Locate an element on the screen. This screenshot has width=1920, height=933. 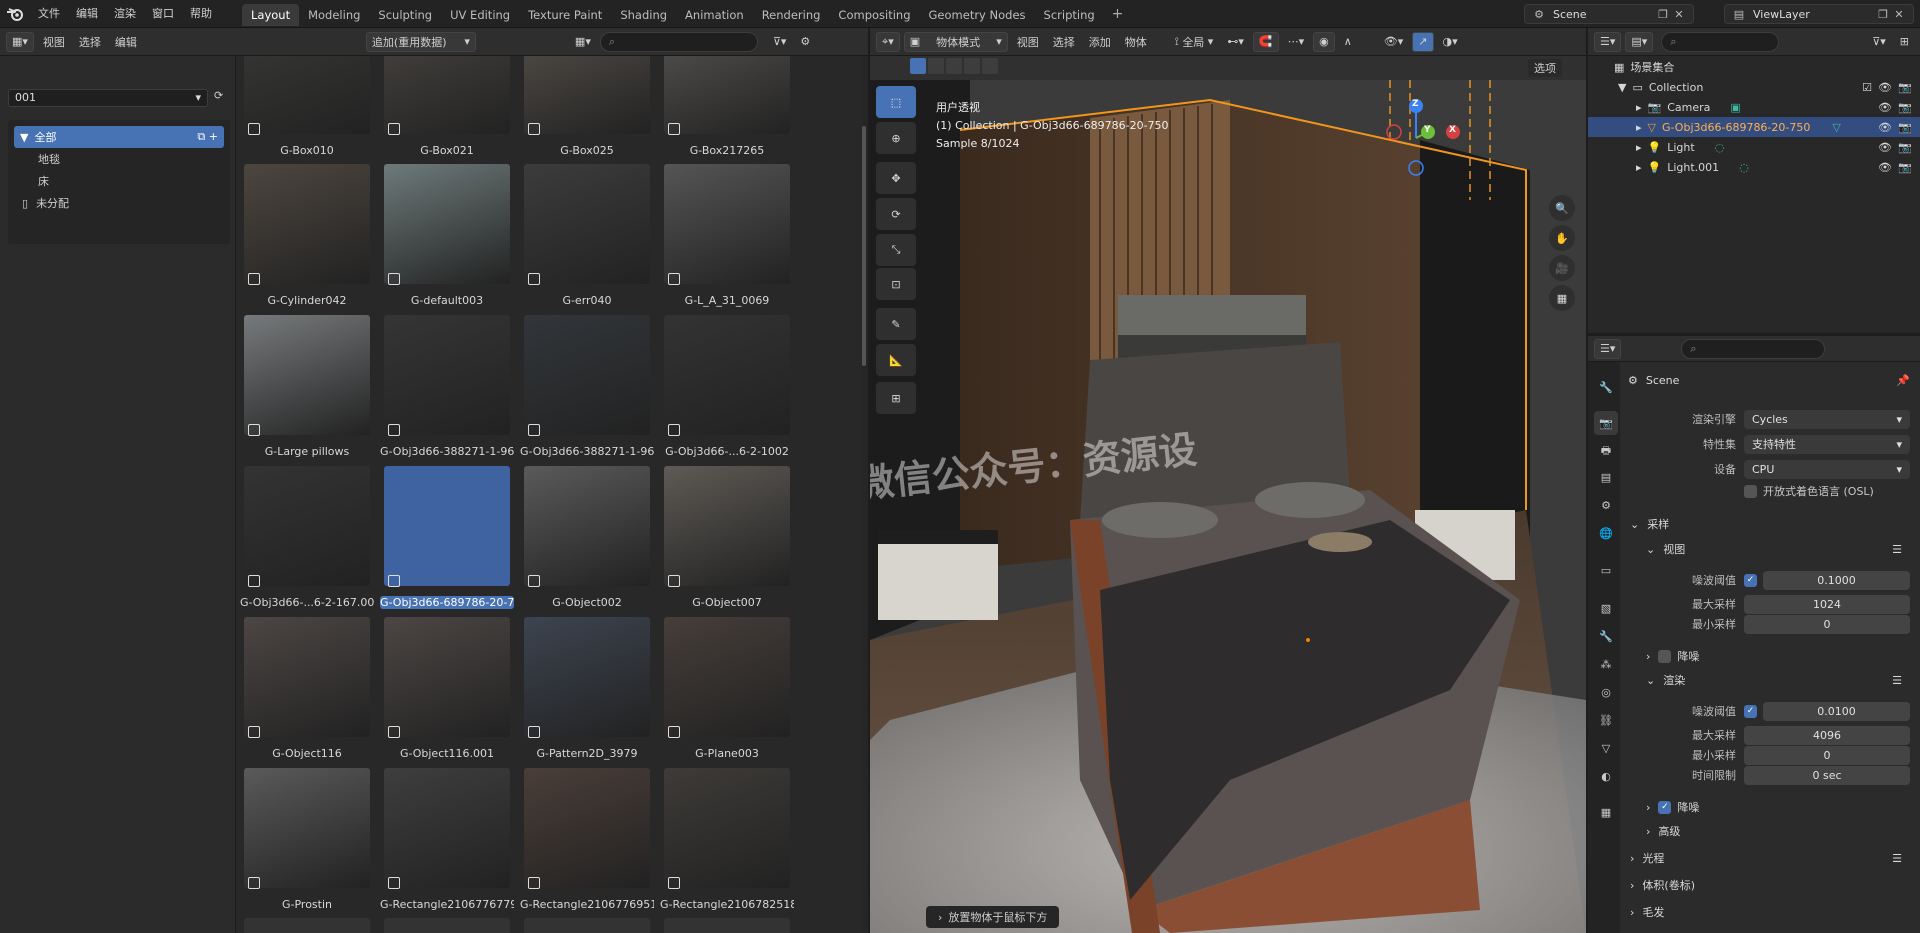
checkbox-icon: ☑ is located at coordinates (1867, 87).